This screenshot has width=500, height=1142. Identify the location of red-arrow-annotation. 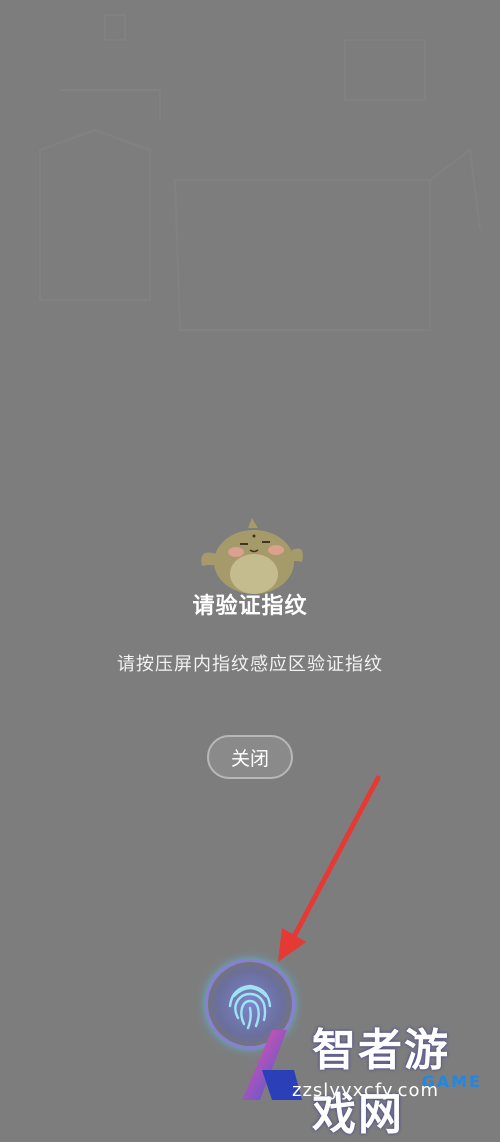
(329, 868).